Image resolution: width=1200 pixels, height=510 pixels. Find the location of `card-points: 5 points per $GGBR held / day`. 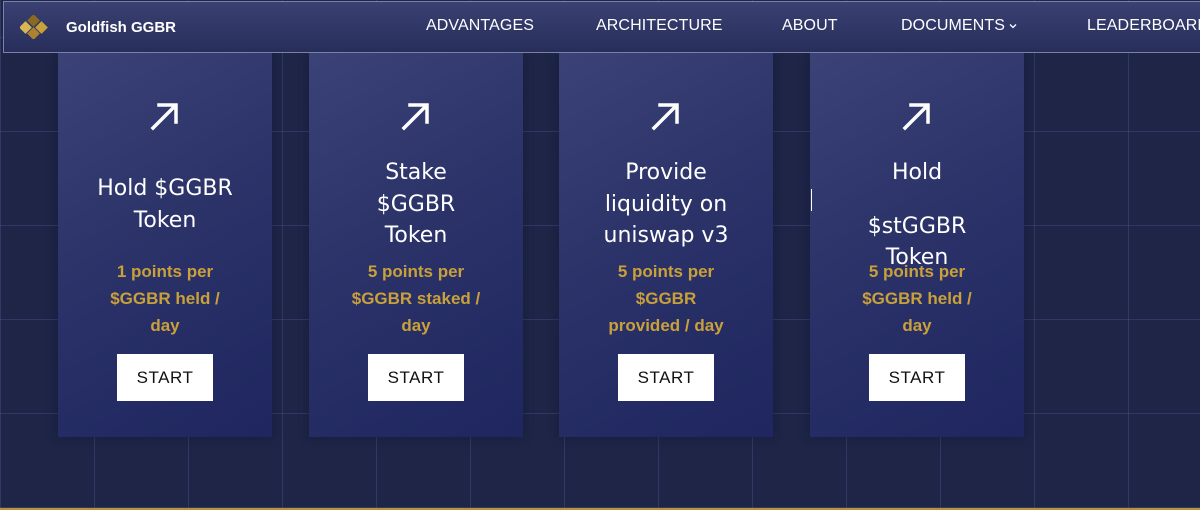

card-points: 5 points per $GGBR held / day is located at coordinates (917, 298).